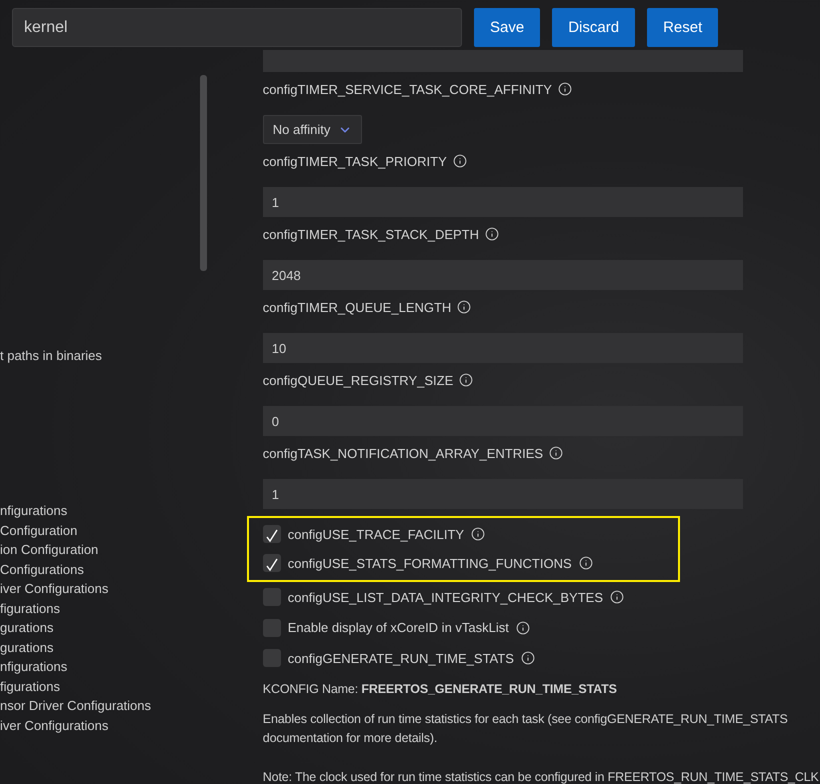 The height and width of the screenshot is (784, 820). Describe the element at coordinates (407, 89) in the screenshot. I see `setting-label: configTIMER_SERVICE_TASK_CORE_AFFINITY` at that location.